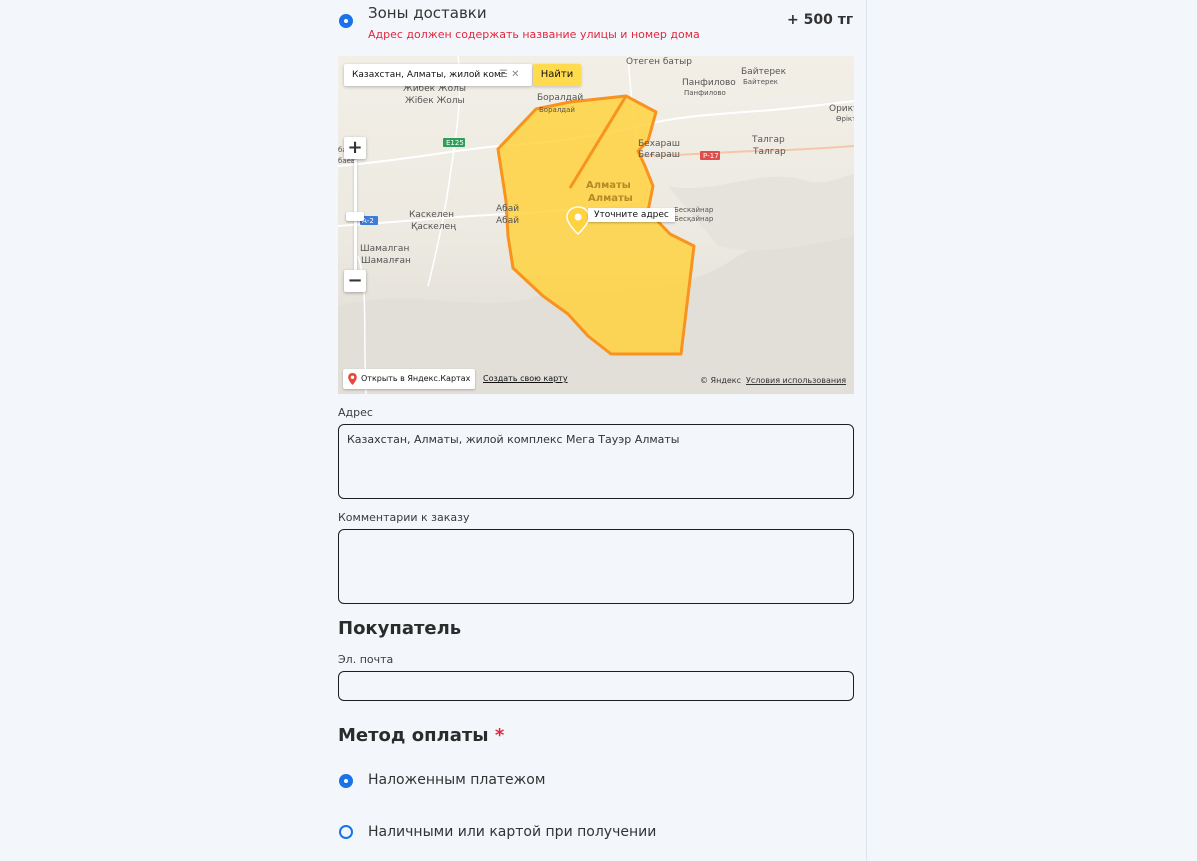 This screenshot has height=861, width=1197. What do you see at coordinates (431, 215) in the screenshot?
I see `map-place-kaskelen: Каскелен` at bounding box center [431, 215].